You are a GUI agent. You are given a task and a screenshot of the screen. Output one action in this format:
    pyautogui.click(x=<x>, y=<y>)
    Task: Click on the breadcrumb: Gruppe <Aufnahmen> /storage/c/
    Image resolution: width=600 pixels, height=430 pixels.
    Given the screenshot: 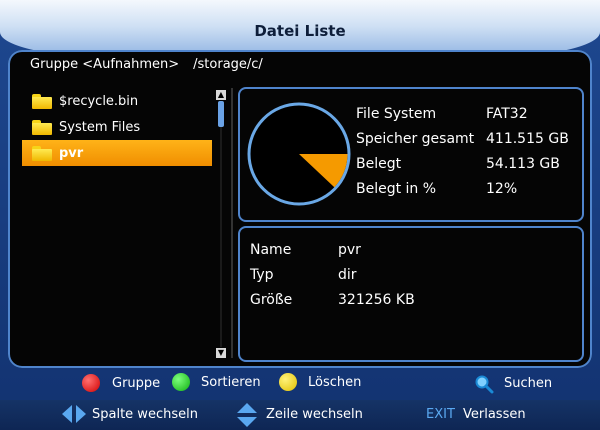 What is the action you would take?
    pyautogui.click(x=153, y=64)
    